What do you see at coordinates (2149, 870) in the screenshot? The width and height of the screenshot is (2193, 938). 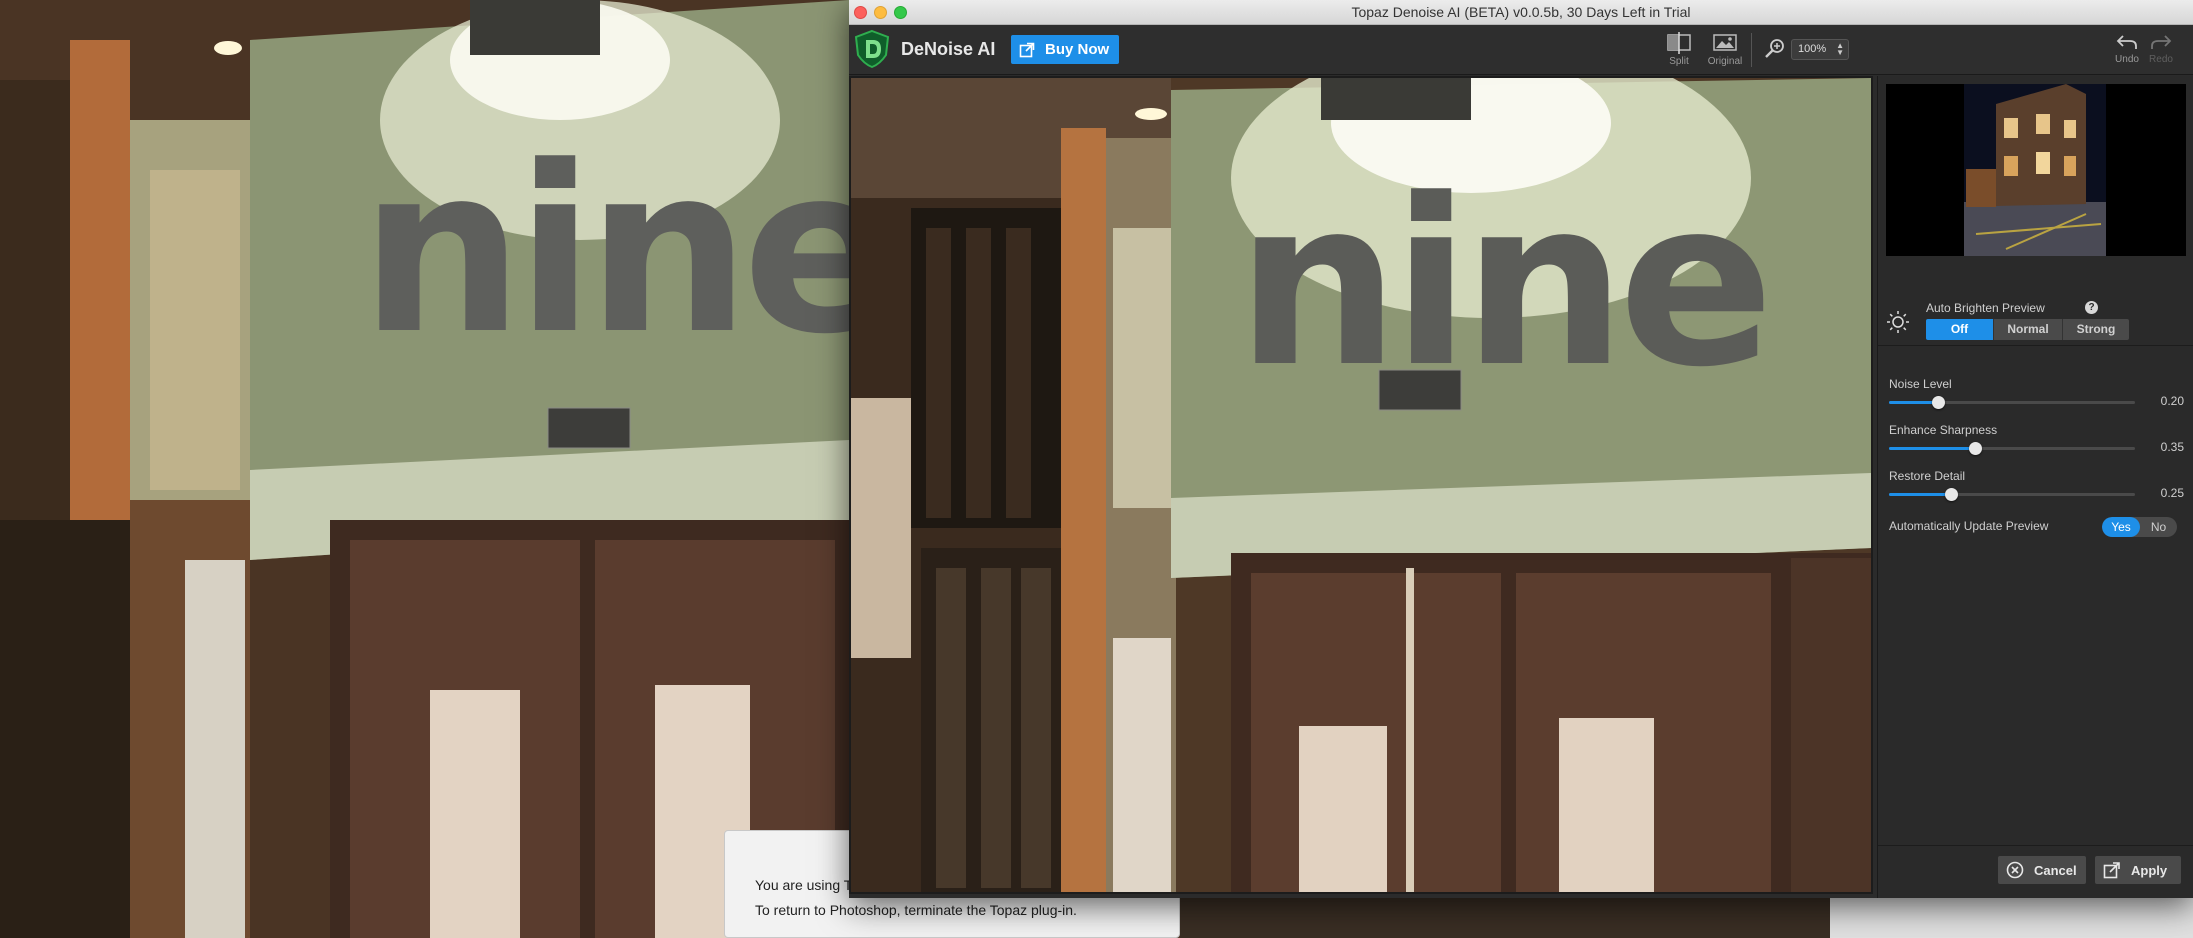 I see `apply-label: Apply` at bounding box center [2149, 870].